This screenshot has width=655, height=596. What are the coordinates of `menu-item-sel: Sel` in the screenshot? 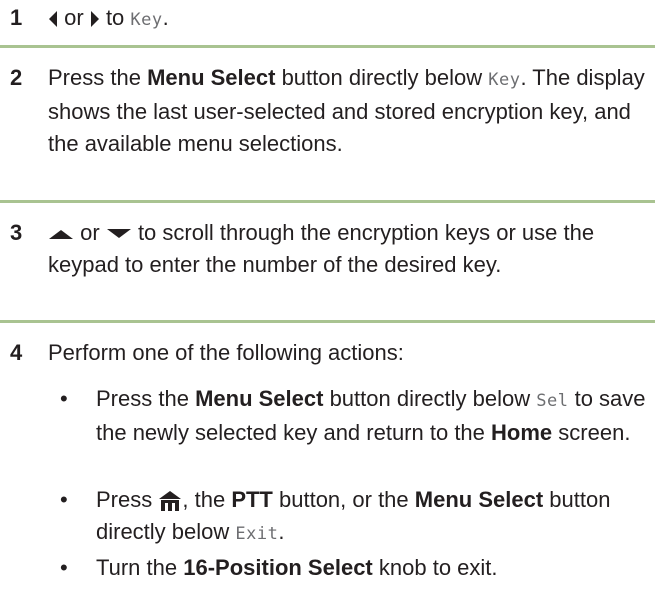 It's located at (552, 401).